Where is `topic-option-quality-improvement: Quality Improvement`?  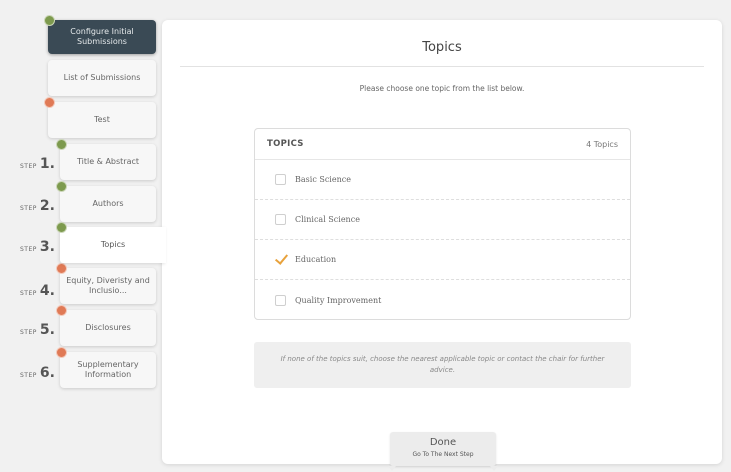
topic-option-quality-improvement: Quality Improvement is located at coordinates (442, 300).